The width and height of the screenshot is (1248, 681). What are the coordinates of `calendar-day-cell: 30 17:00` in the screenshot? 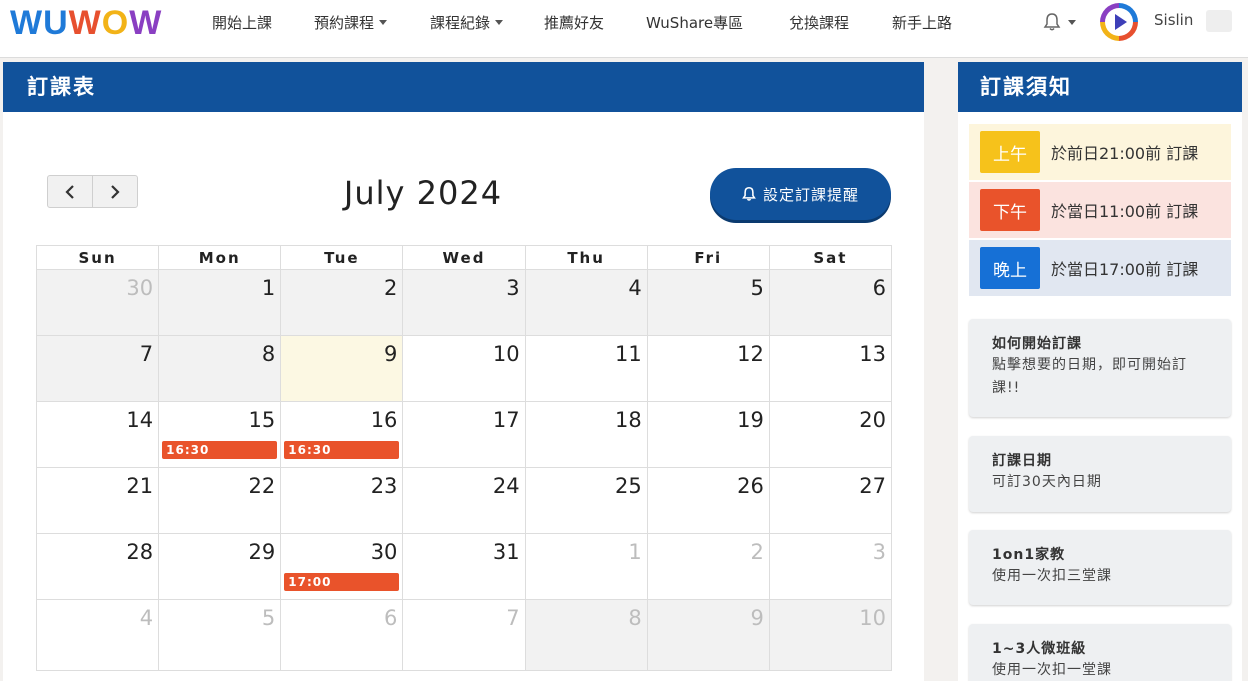 It's located at (342, 567).